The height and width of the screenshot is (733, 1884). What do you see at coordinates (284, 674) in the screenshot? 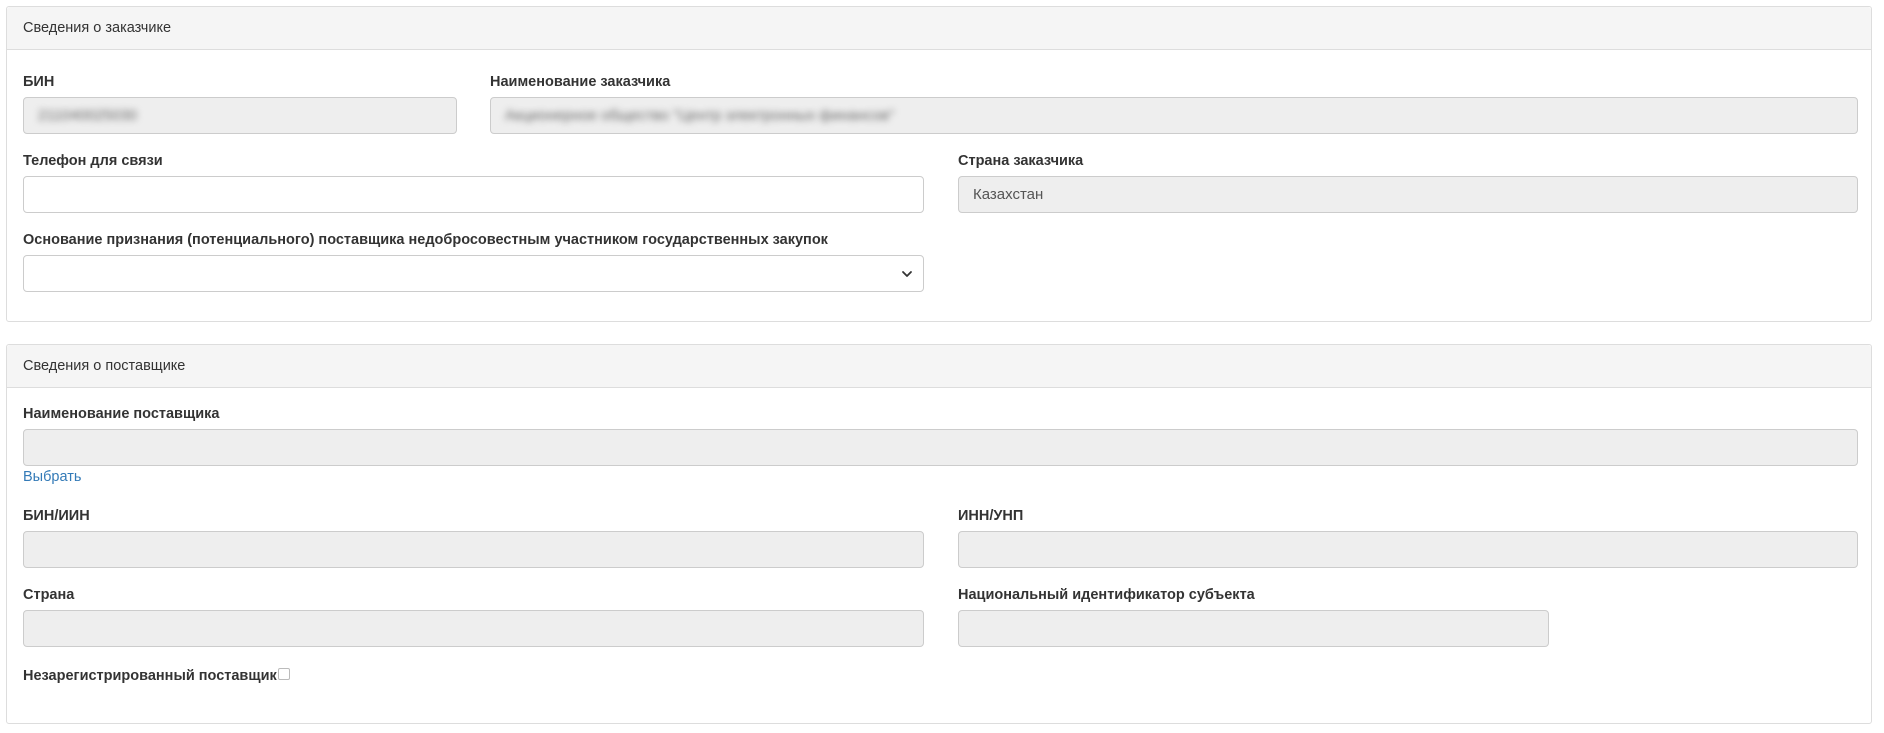
I see `unregistered-supplier-checkbox` at bounding box center [284, 674].